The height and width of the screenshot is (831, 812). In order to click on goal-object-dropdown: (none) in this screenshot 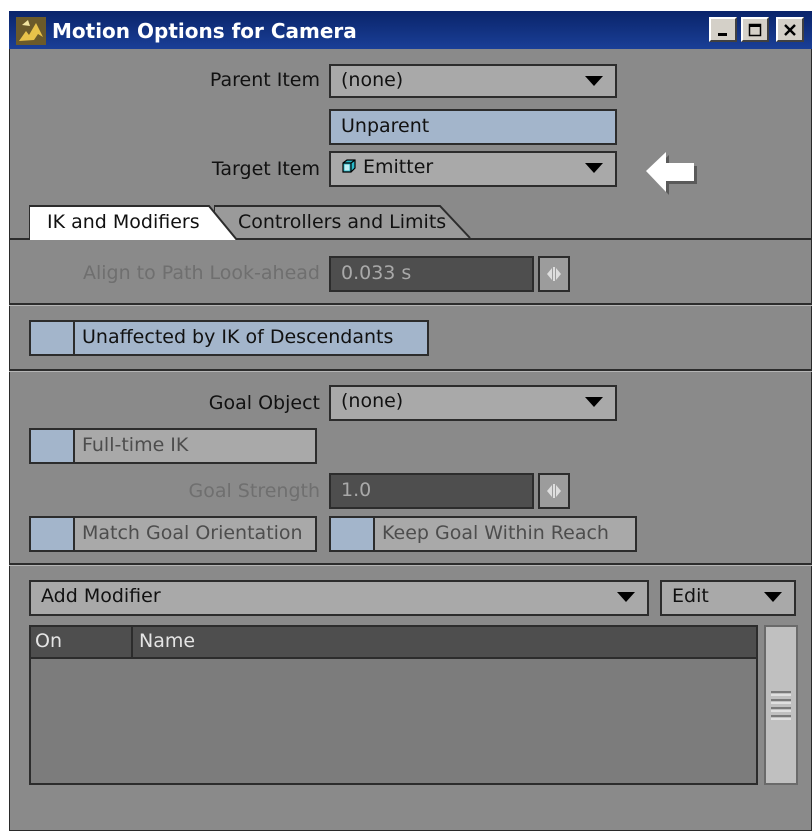, I will do `click(473, 403)`.